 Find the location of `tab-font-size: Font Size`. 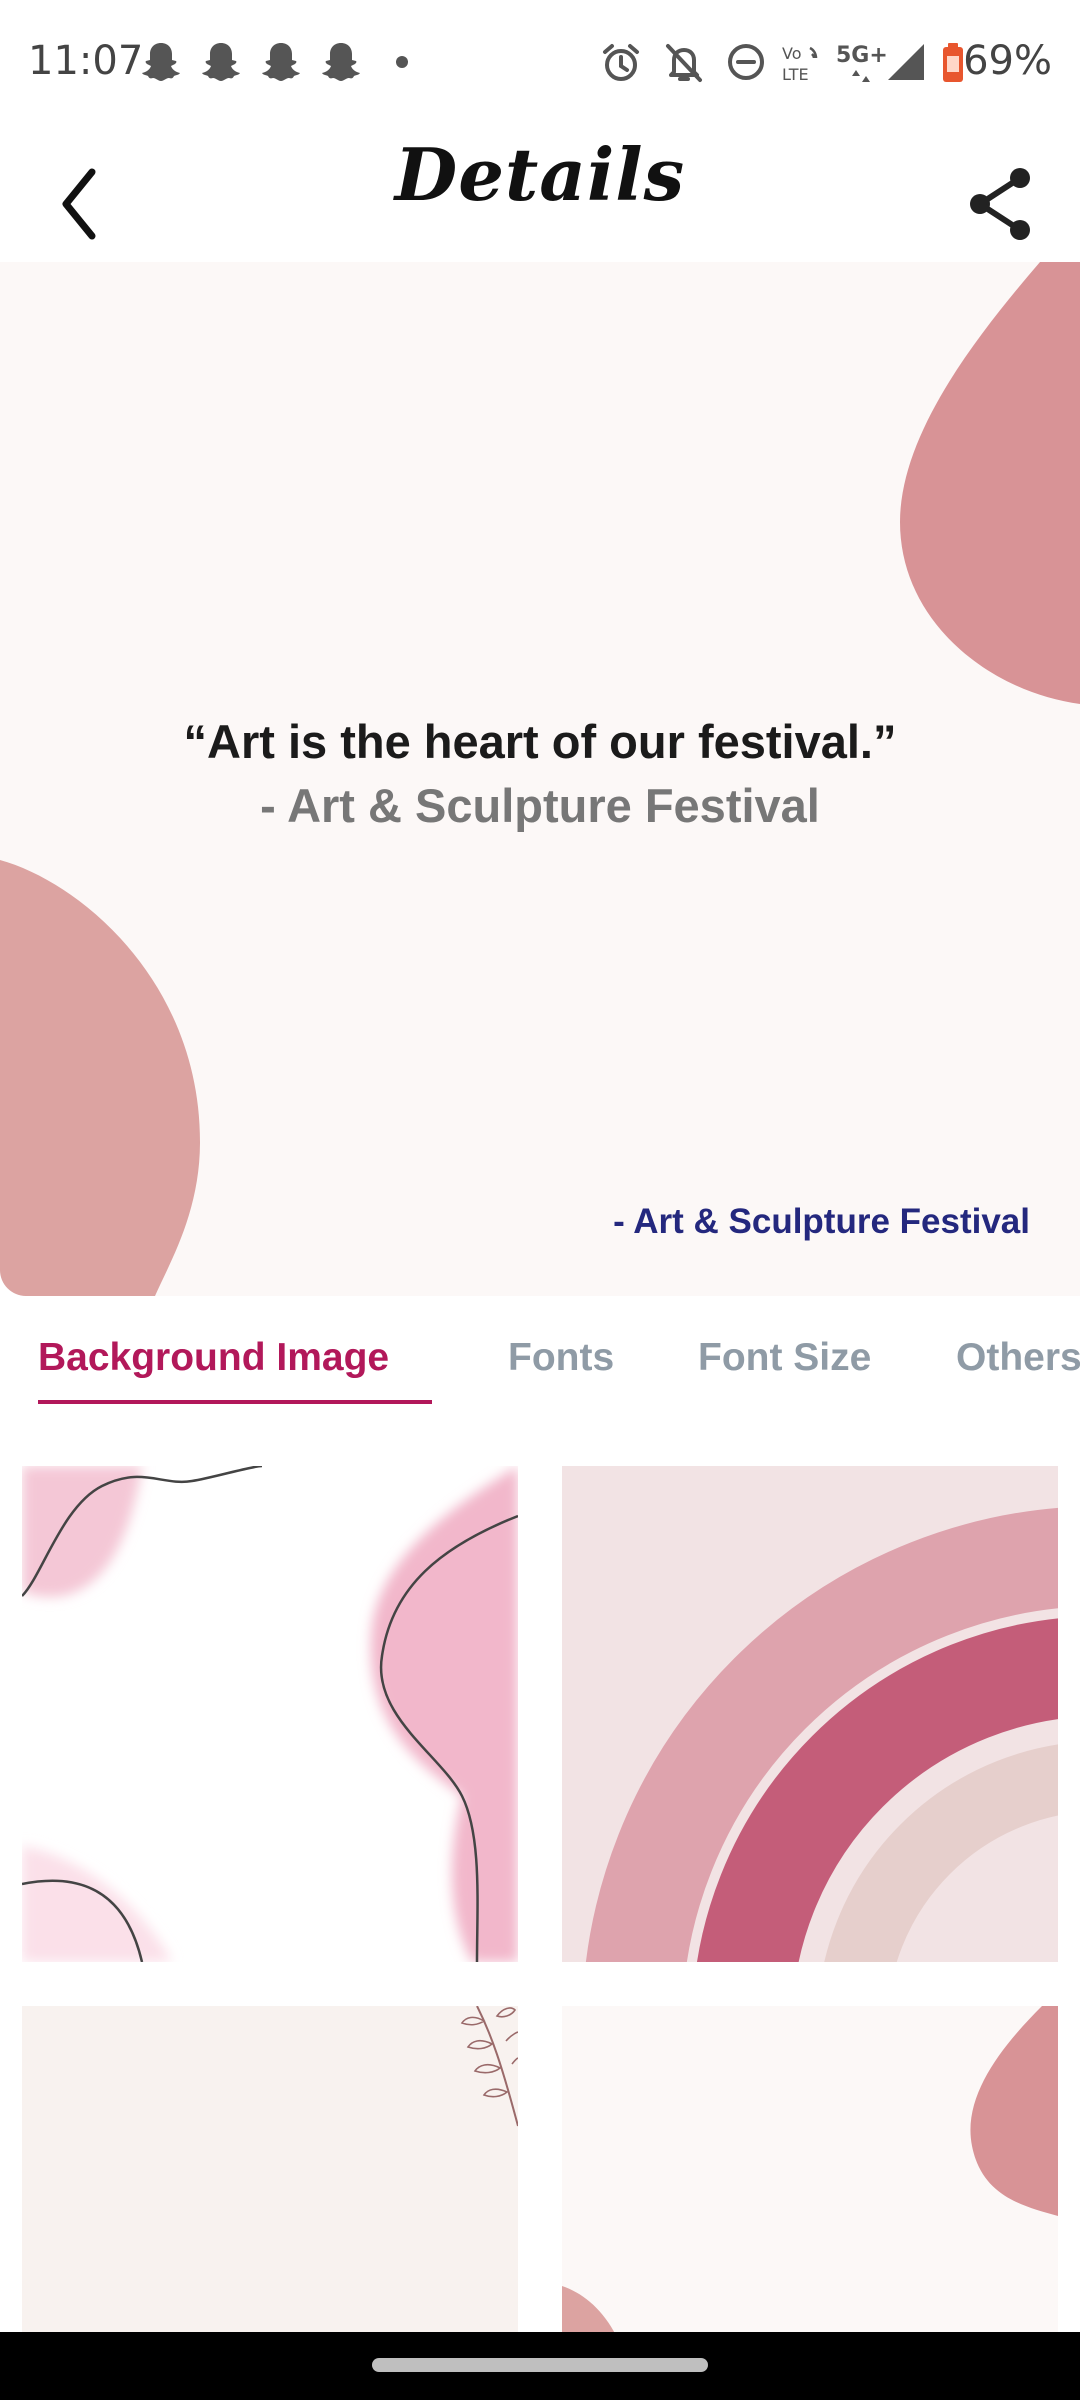

tab-font-size: Font Size is located at coordinates (784, 1358).